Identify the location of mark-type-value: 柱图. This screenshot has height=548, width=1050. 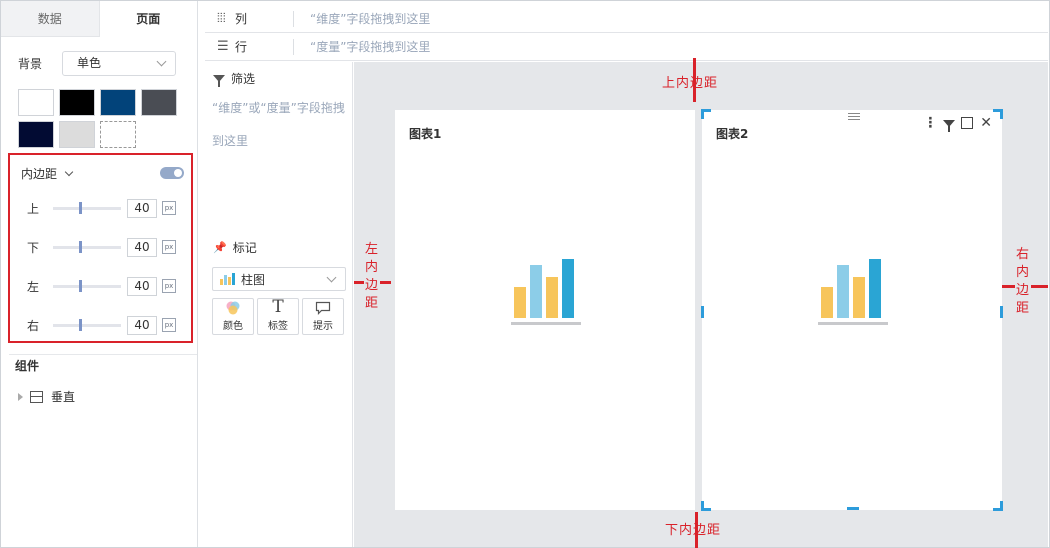
(253, 279).